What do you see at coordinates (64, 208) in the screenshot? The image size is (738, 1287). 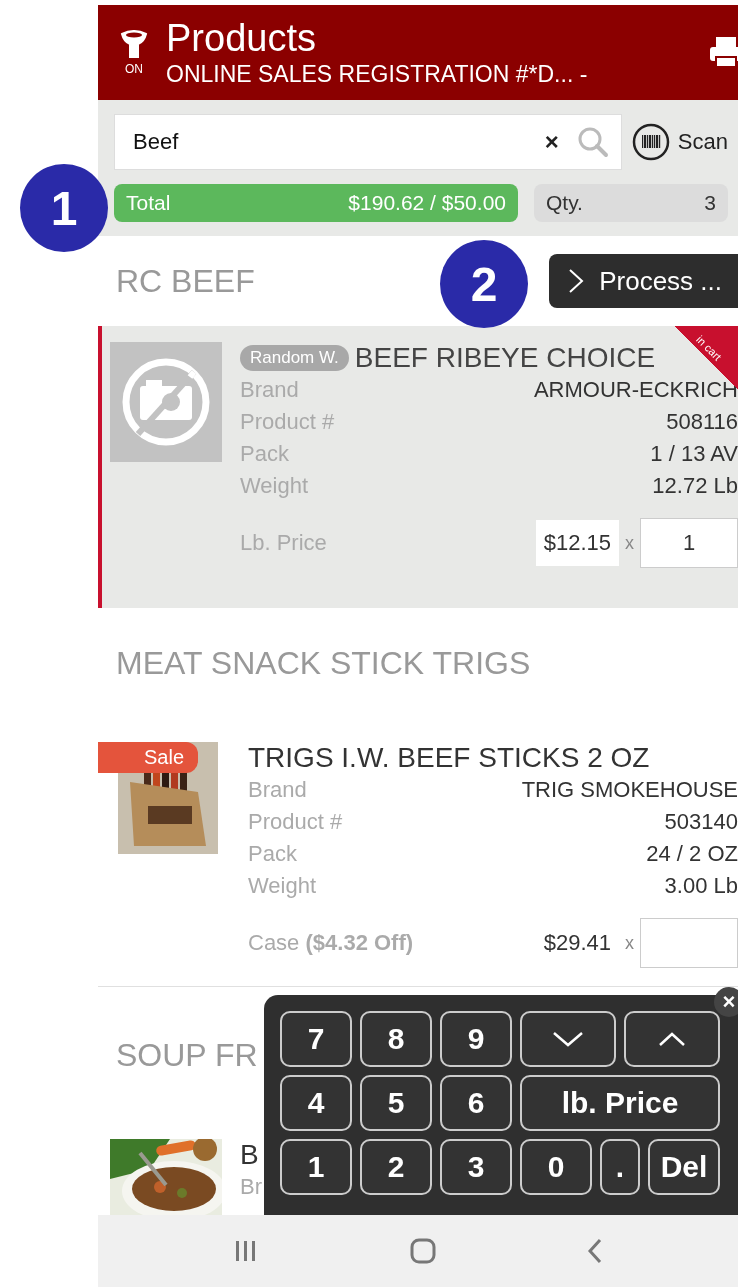 I see `callout-marker: 1` at bounding box center [64, 208].